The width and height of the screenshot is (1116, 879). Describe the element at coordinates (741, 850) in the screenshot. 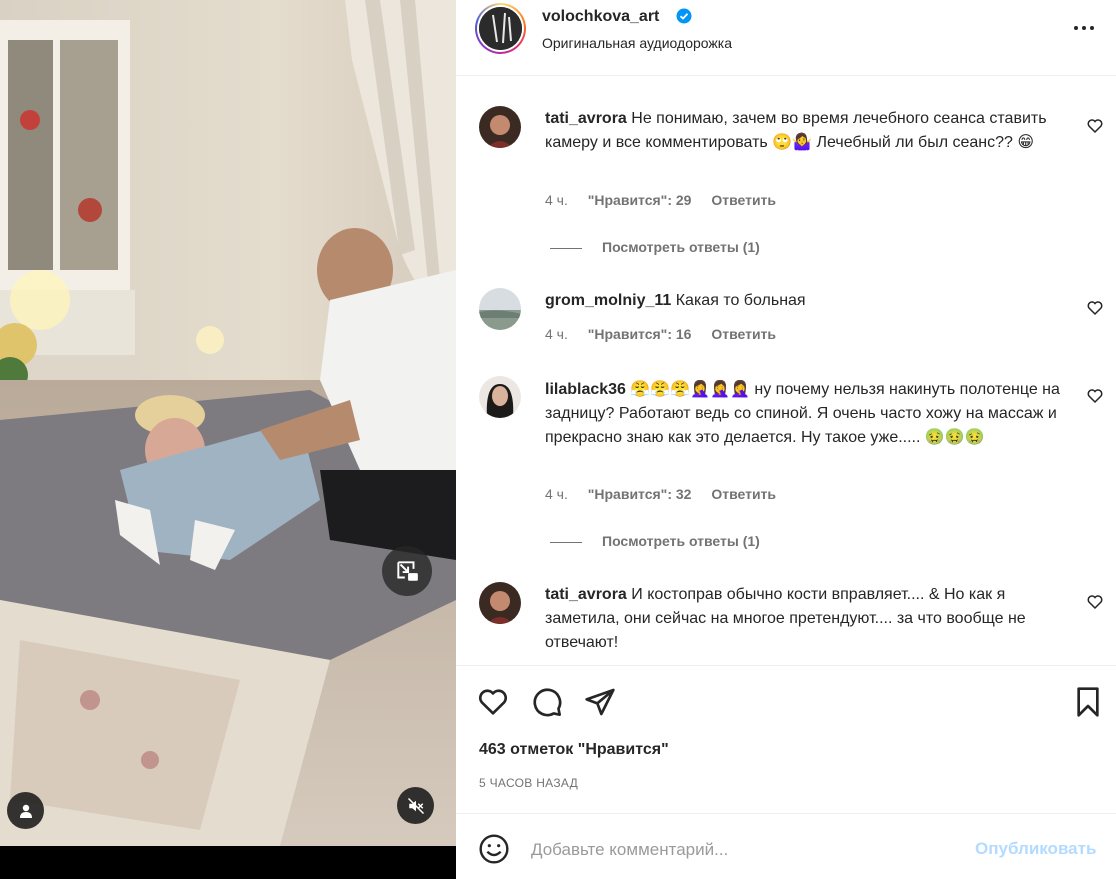

I see `comment-input` at that location.